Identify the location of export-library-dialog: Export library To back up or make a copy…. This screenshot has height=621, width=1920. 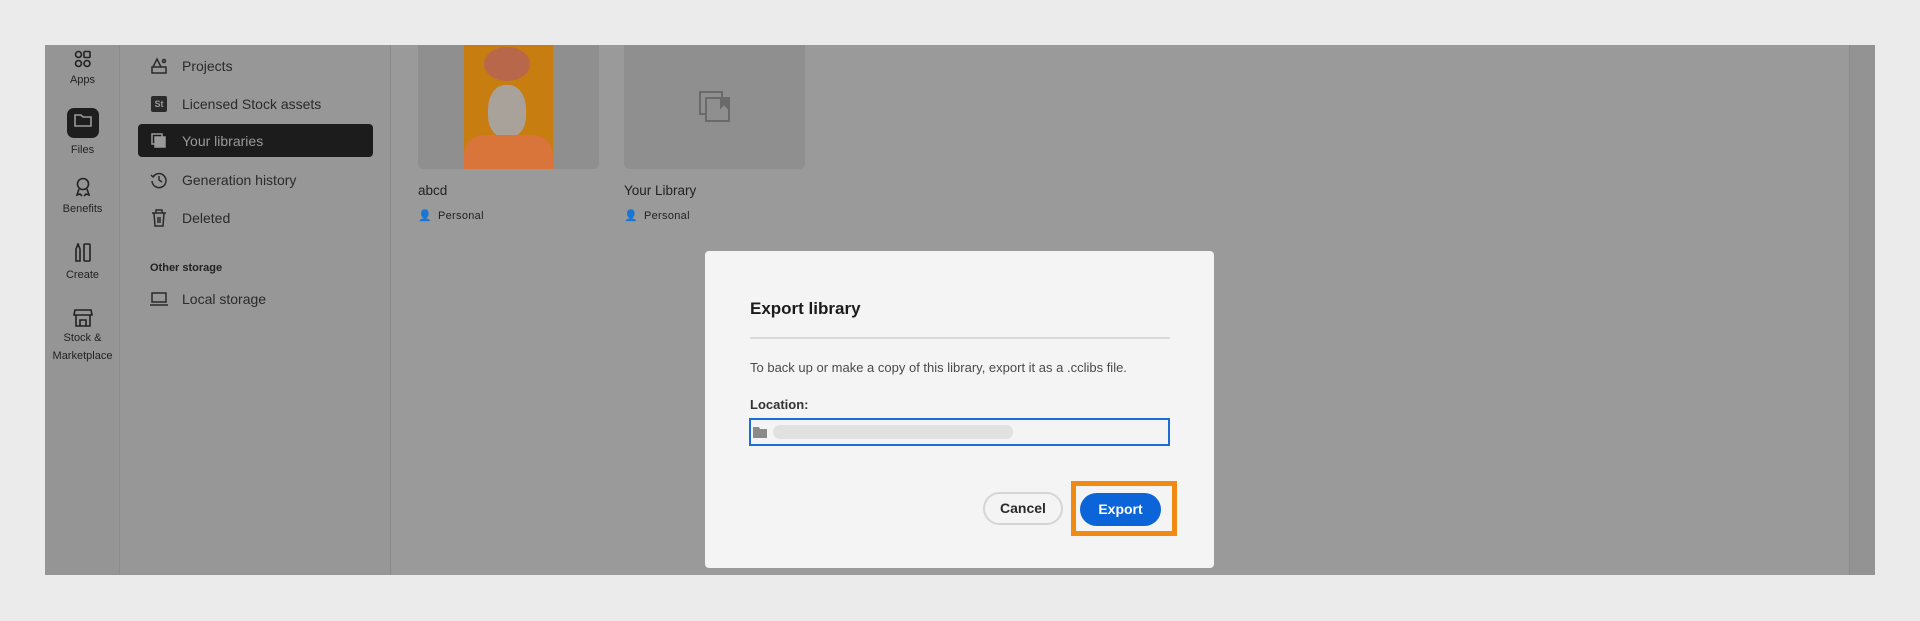
(959, 409).